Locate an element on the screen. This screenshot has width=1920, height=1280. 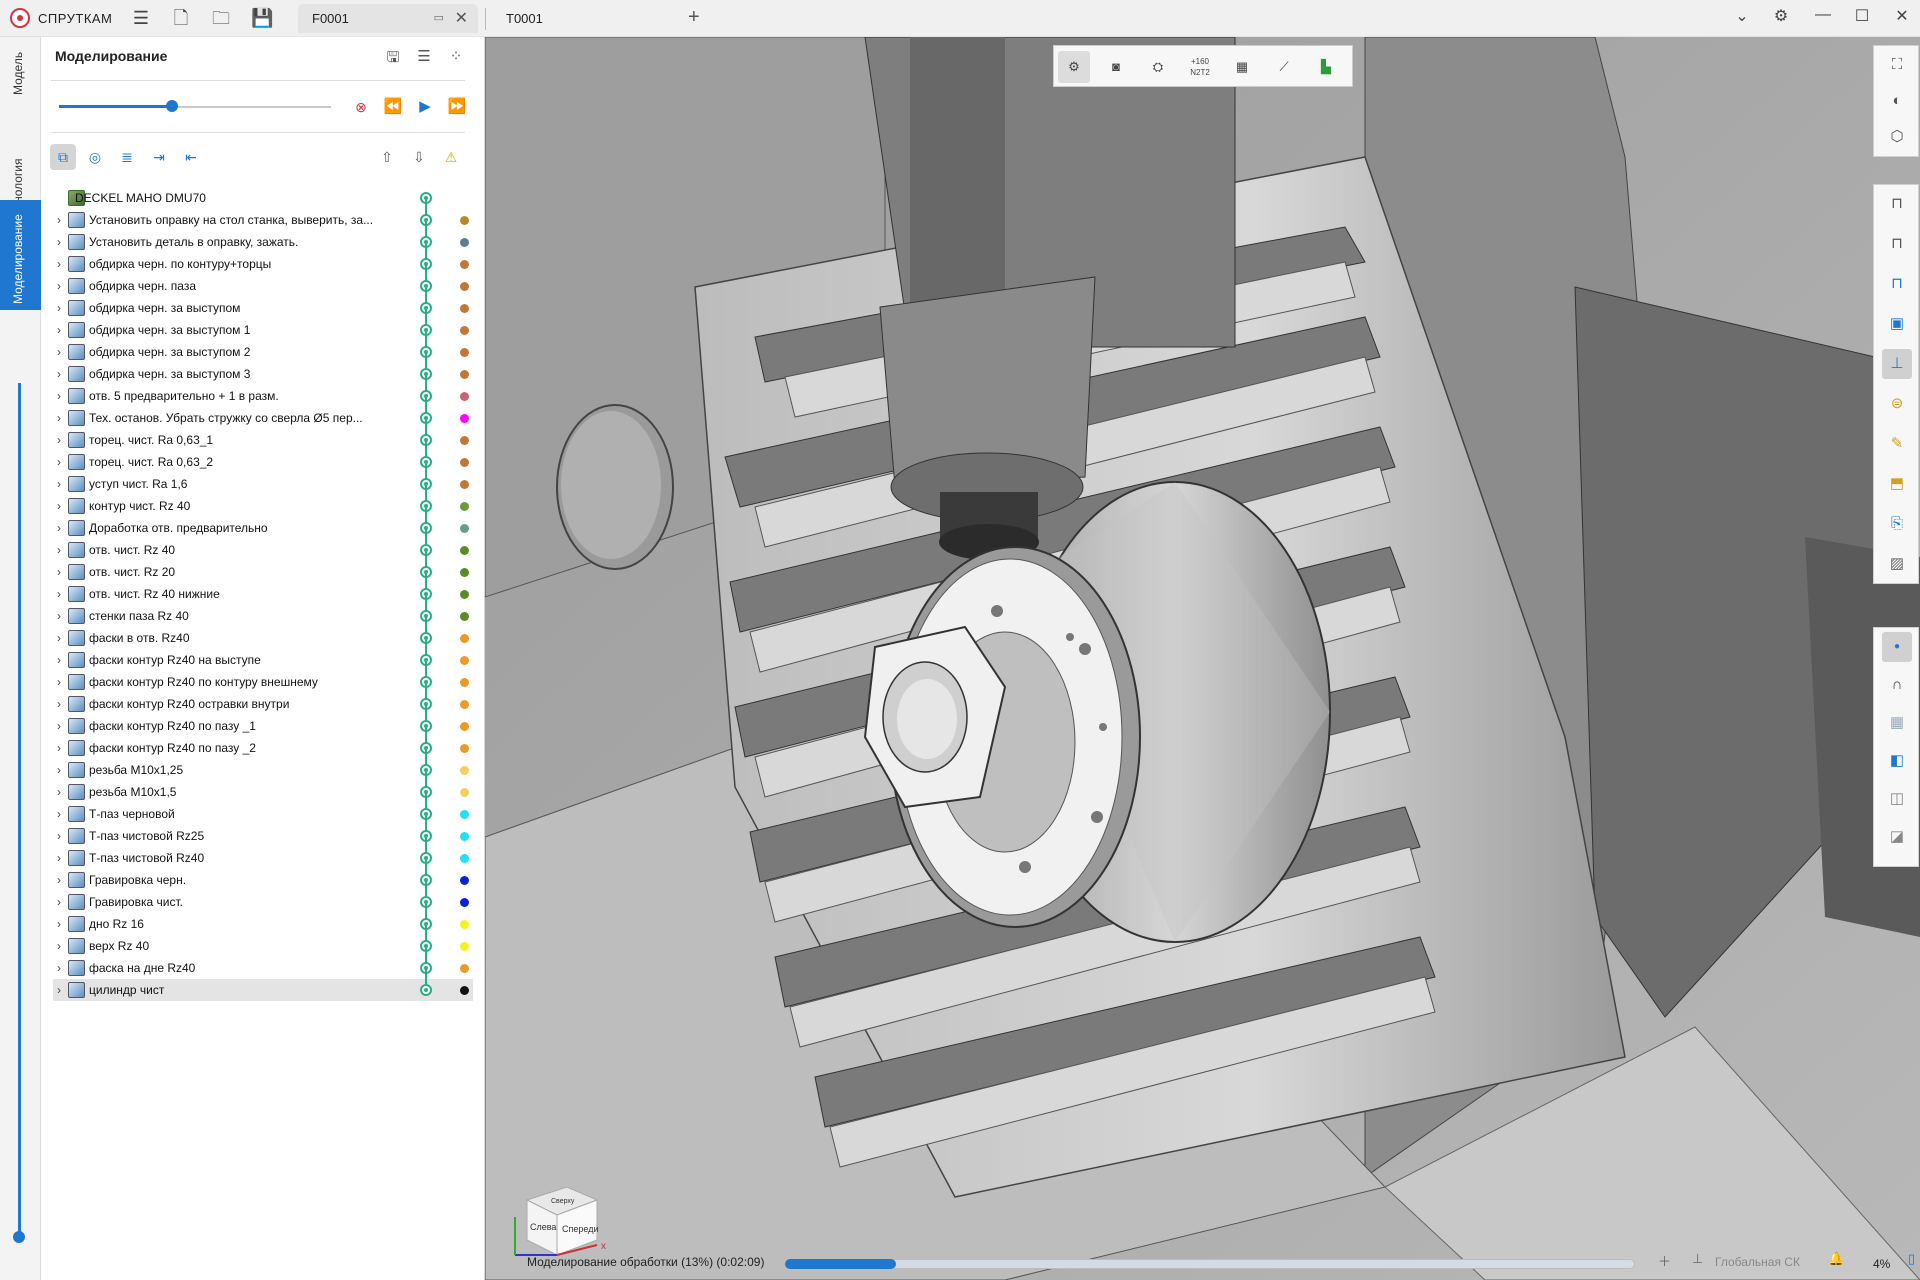
move-up-icon: ⇧ is located at coordinates (387, 157).